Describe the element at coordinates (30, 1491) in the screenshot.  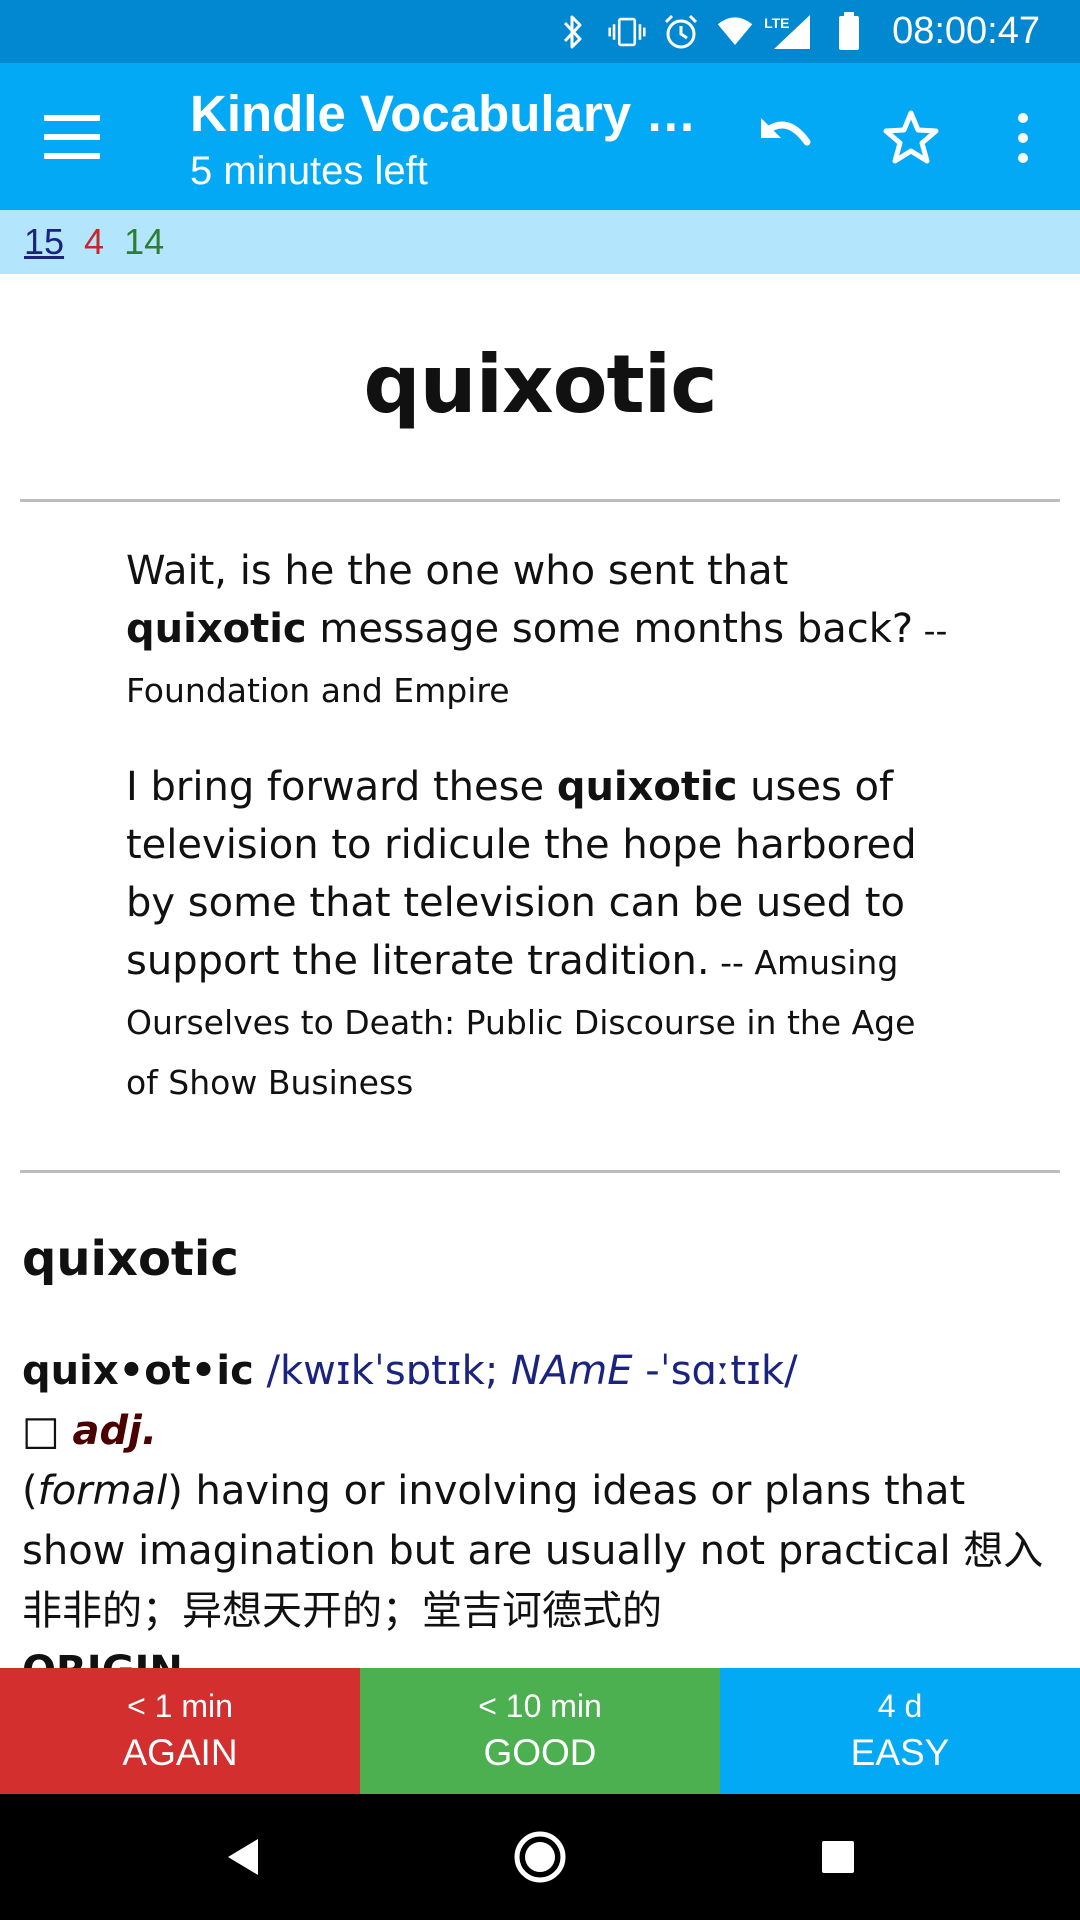
I see `register-paren: (` at that location.